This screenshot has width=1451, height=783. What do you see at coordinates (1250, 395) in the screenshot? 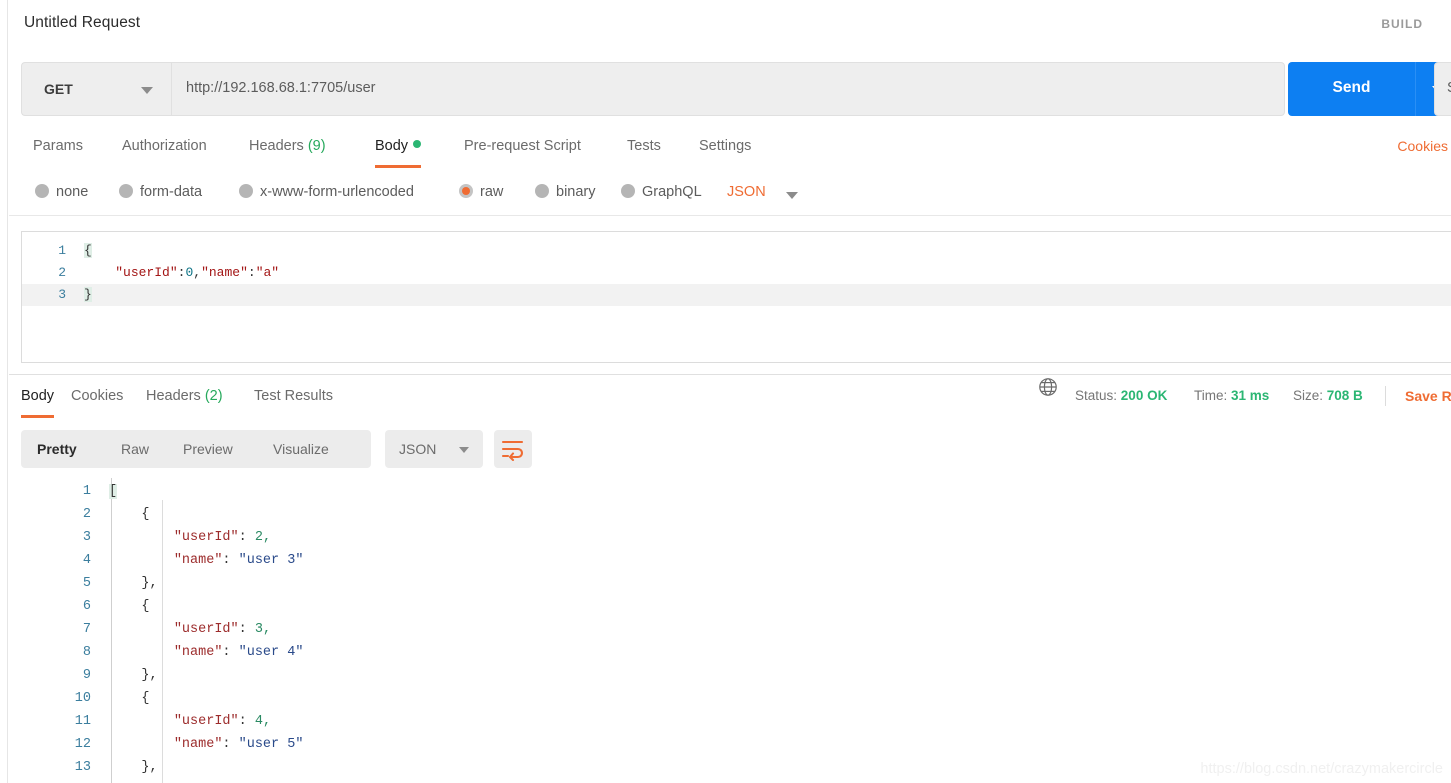
I see `time-value: 31 ms` at bounding box center [1250, 395].